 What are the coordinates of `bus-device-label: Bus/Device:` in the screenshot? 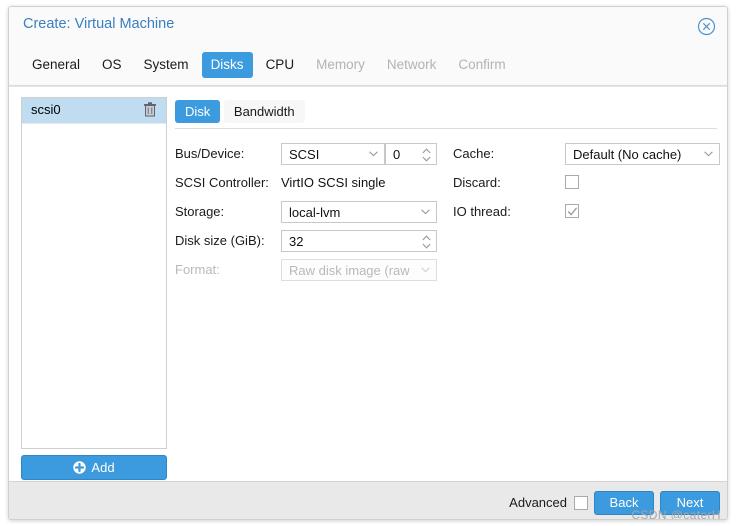 It's located at (210, 153).